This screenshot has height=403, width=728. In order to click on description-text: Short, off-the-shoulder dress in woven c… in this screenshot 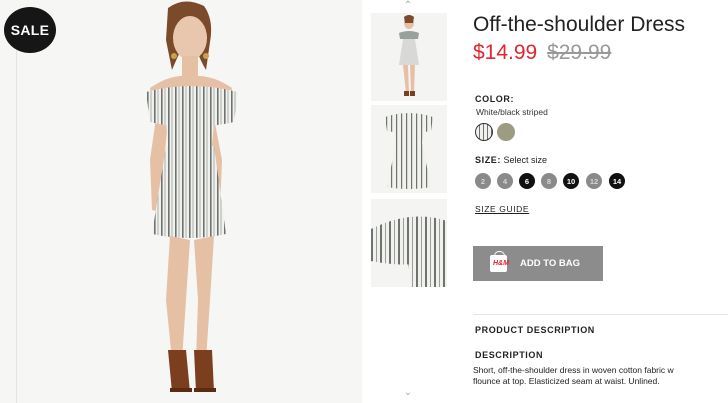, I will do `click(573, 375)`.